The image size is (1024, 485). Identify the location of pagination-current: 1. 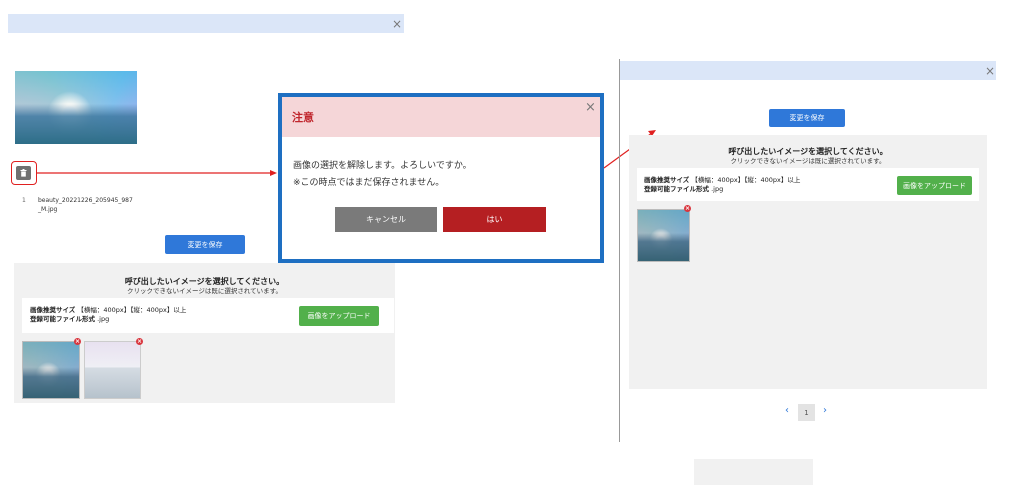
(806, 412).